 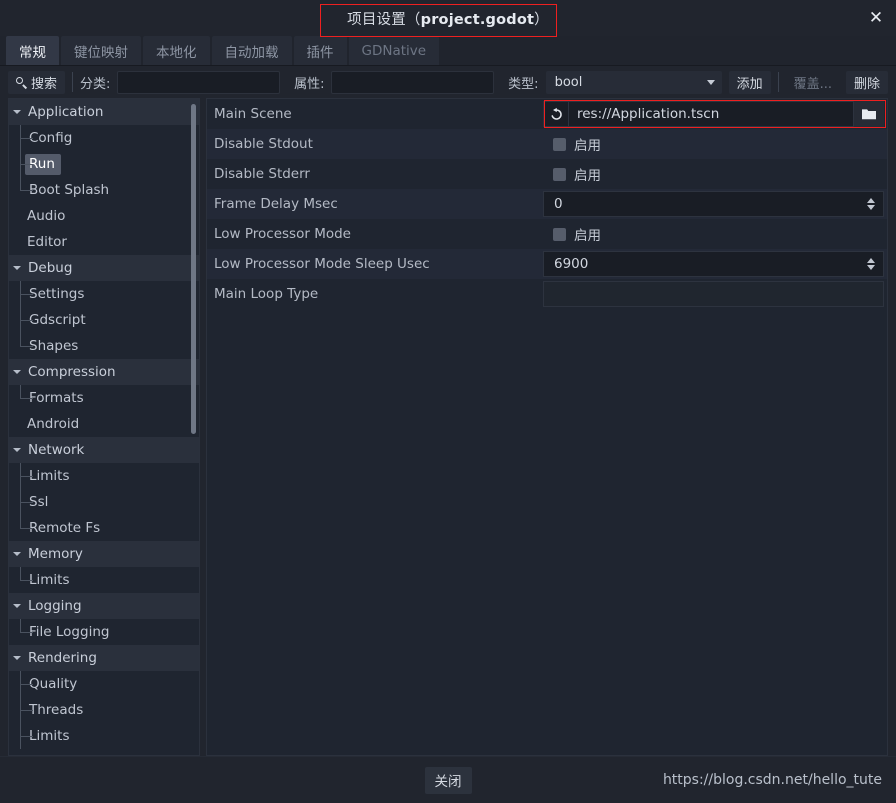 I want to click on close-button: 关闭, so click(x=448, y=780).